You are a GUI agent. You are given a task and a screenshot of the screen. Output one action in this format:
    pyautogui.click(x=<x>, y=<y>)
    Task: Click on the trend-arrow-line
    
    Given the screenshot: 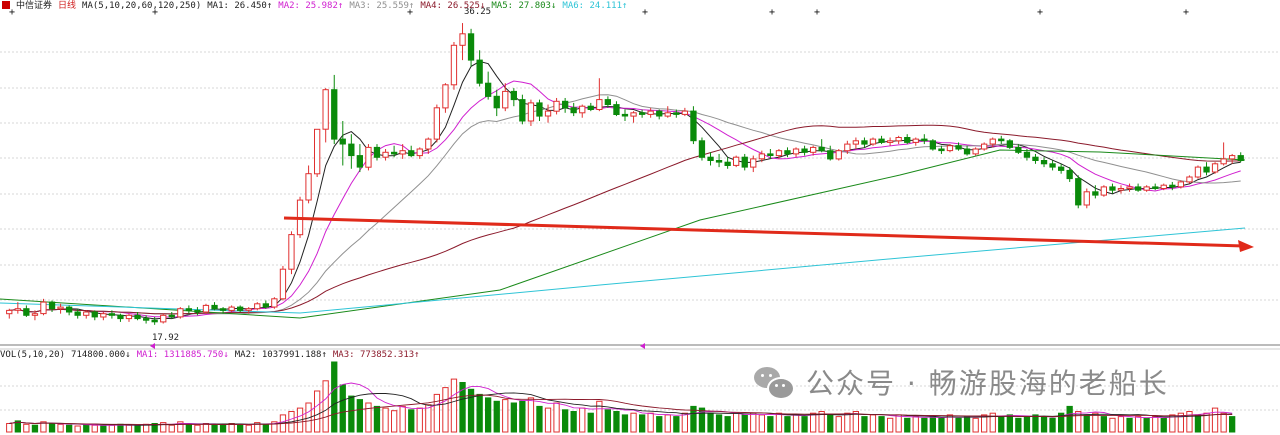 What is the action you would take?
    pyautogui.click(x=764, y=232)
    